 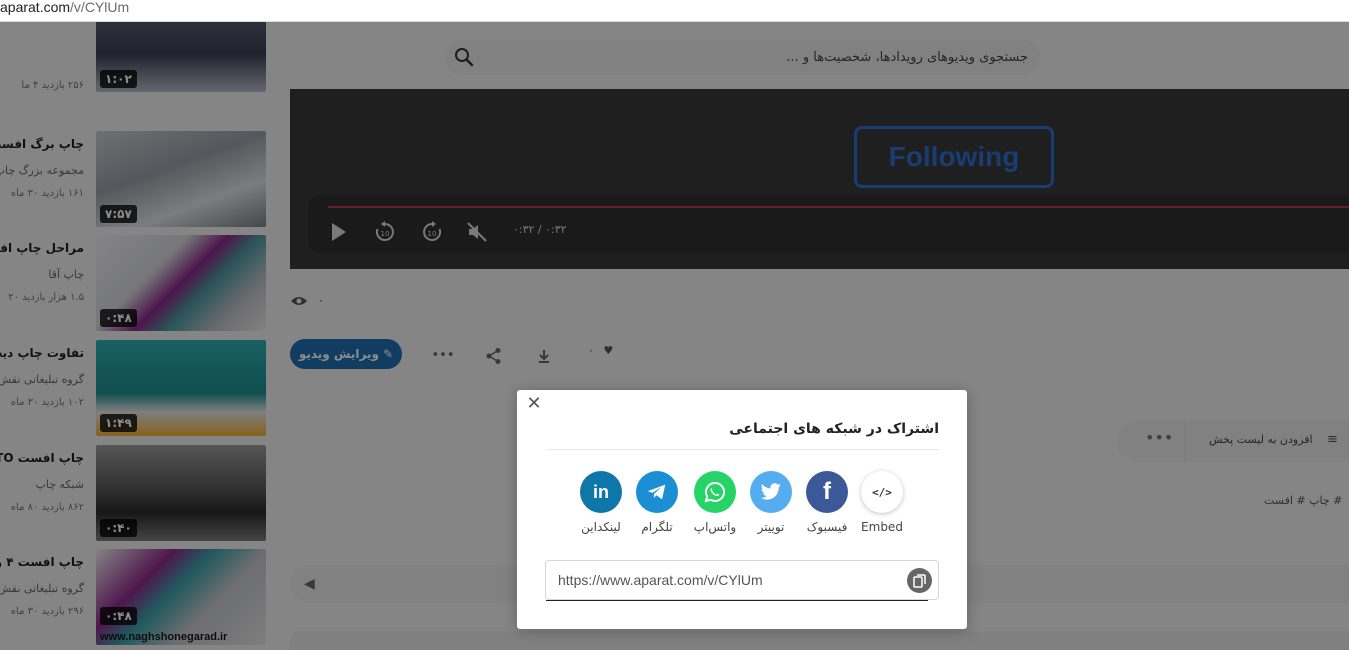 I want to click on share-whatsapp-button: واتس‌اپ, so click(x=715, y=502).